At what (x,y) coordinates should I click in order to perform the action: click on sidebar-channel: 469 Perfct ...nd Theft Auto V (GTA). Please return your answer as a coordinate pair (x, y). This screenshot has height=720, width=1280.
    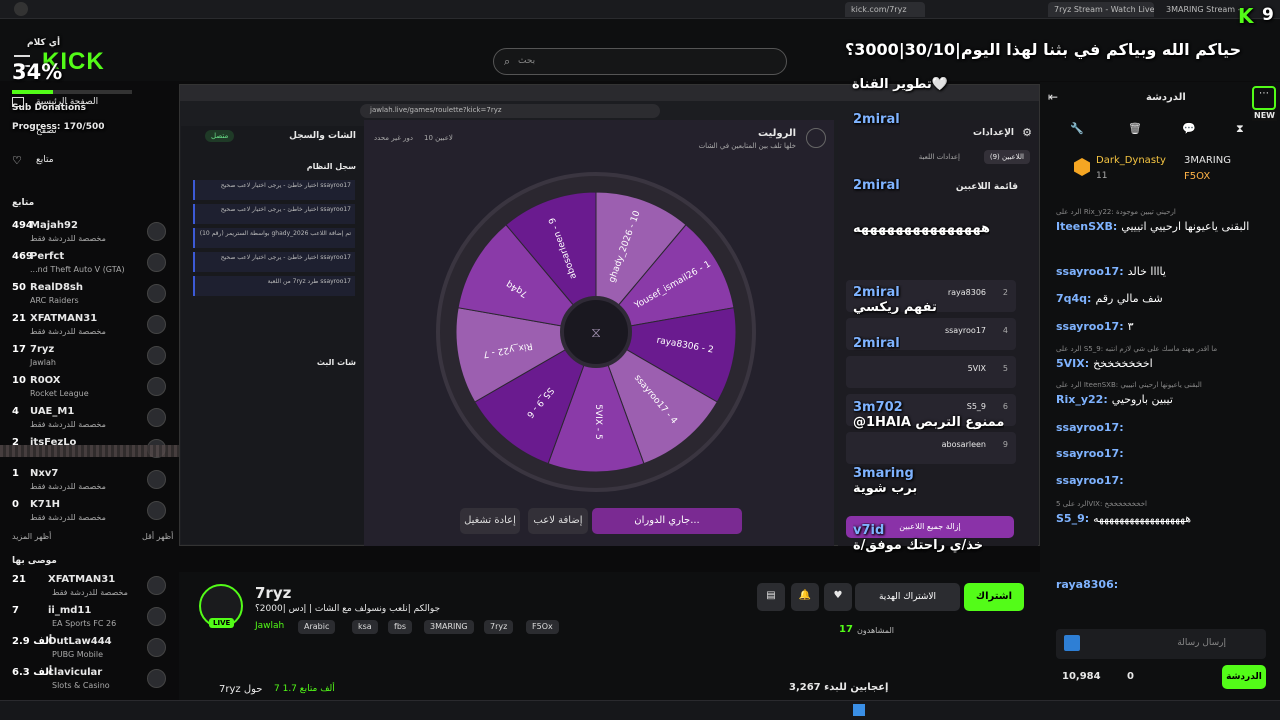
    Looking at the image, I should click on (89, 264).